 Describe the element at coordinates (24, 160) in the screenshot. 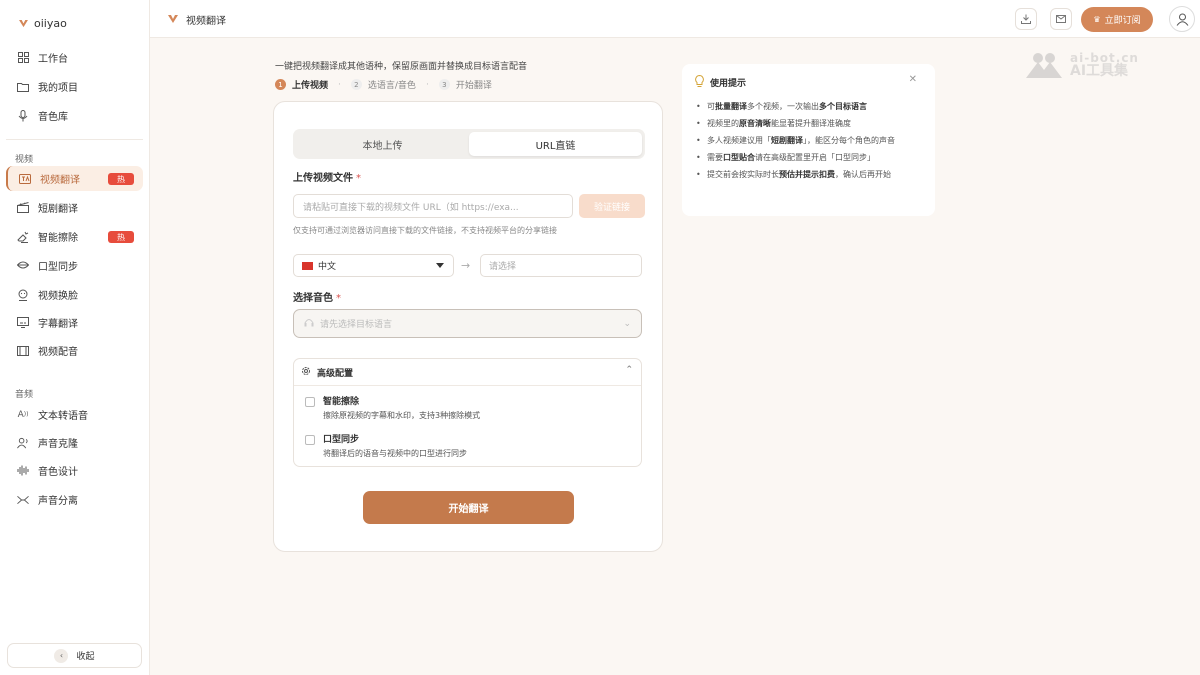

I see `section-label-video: 视频` at that location.